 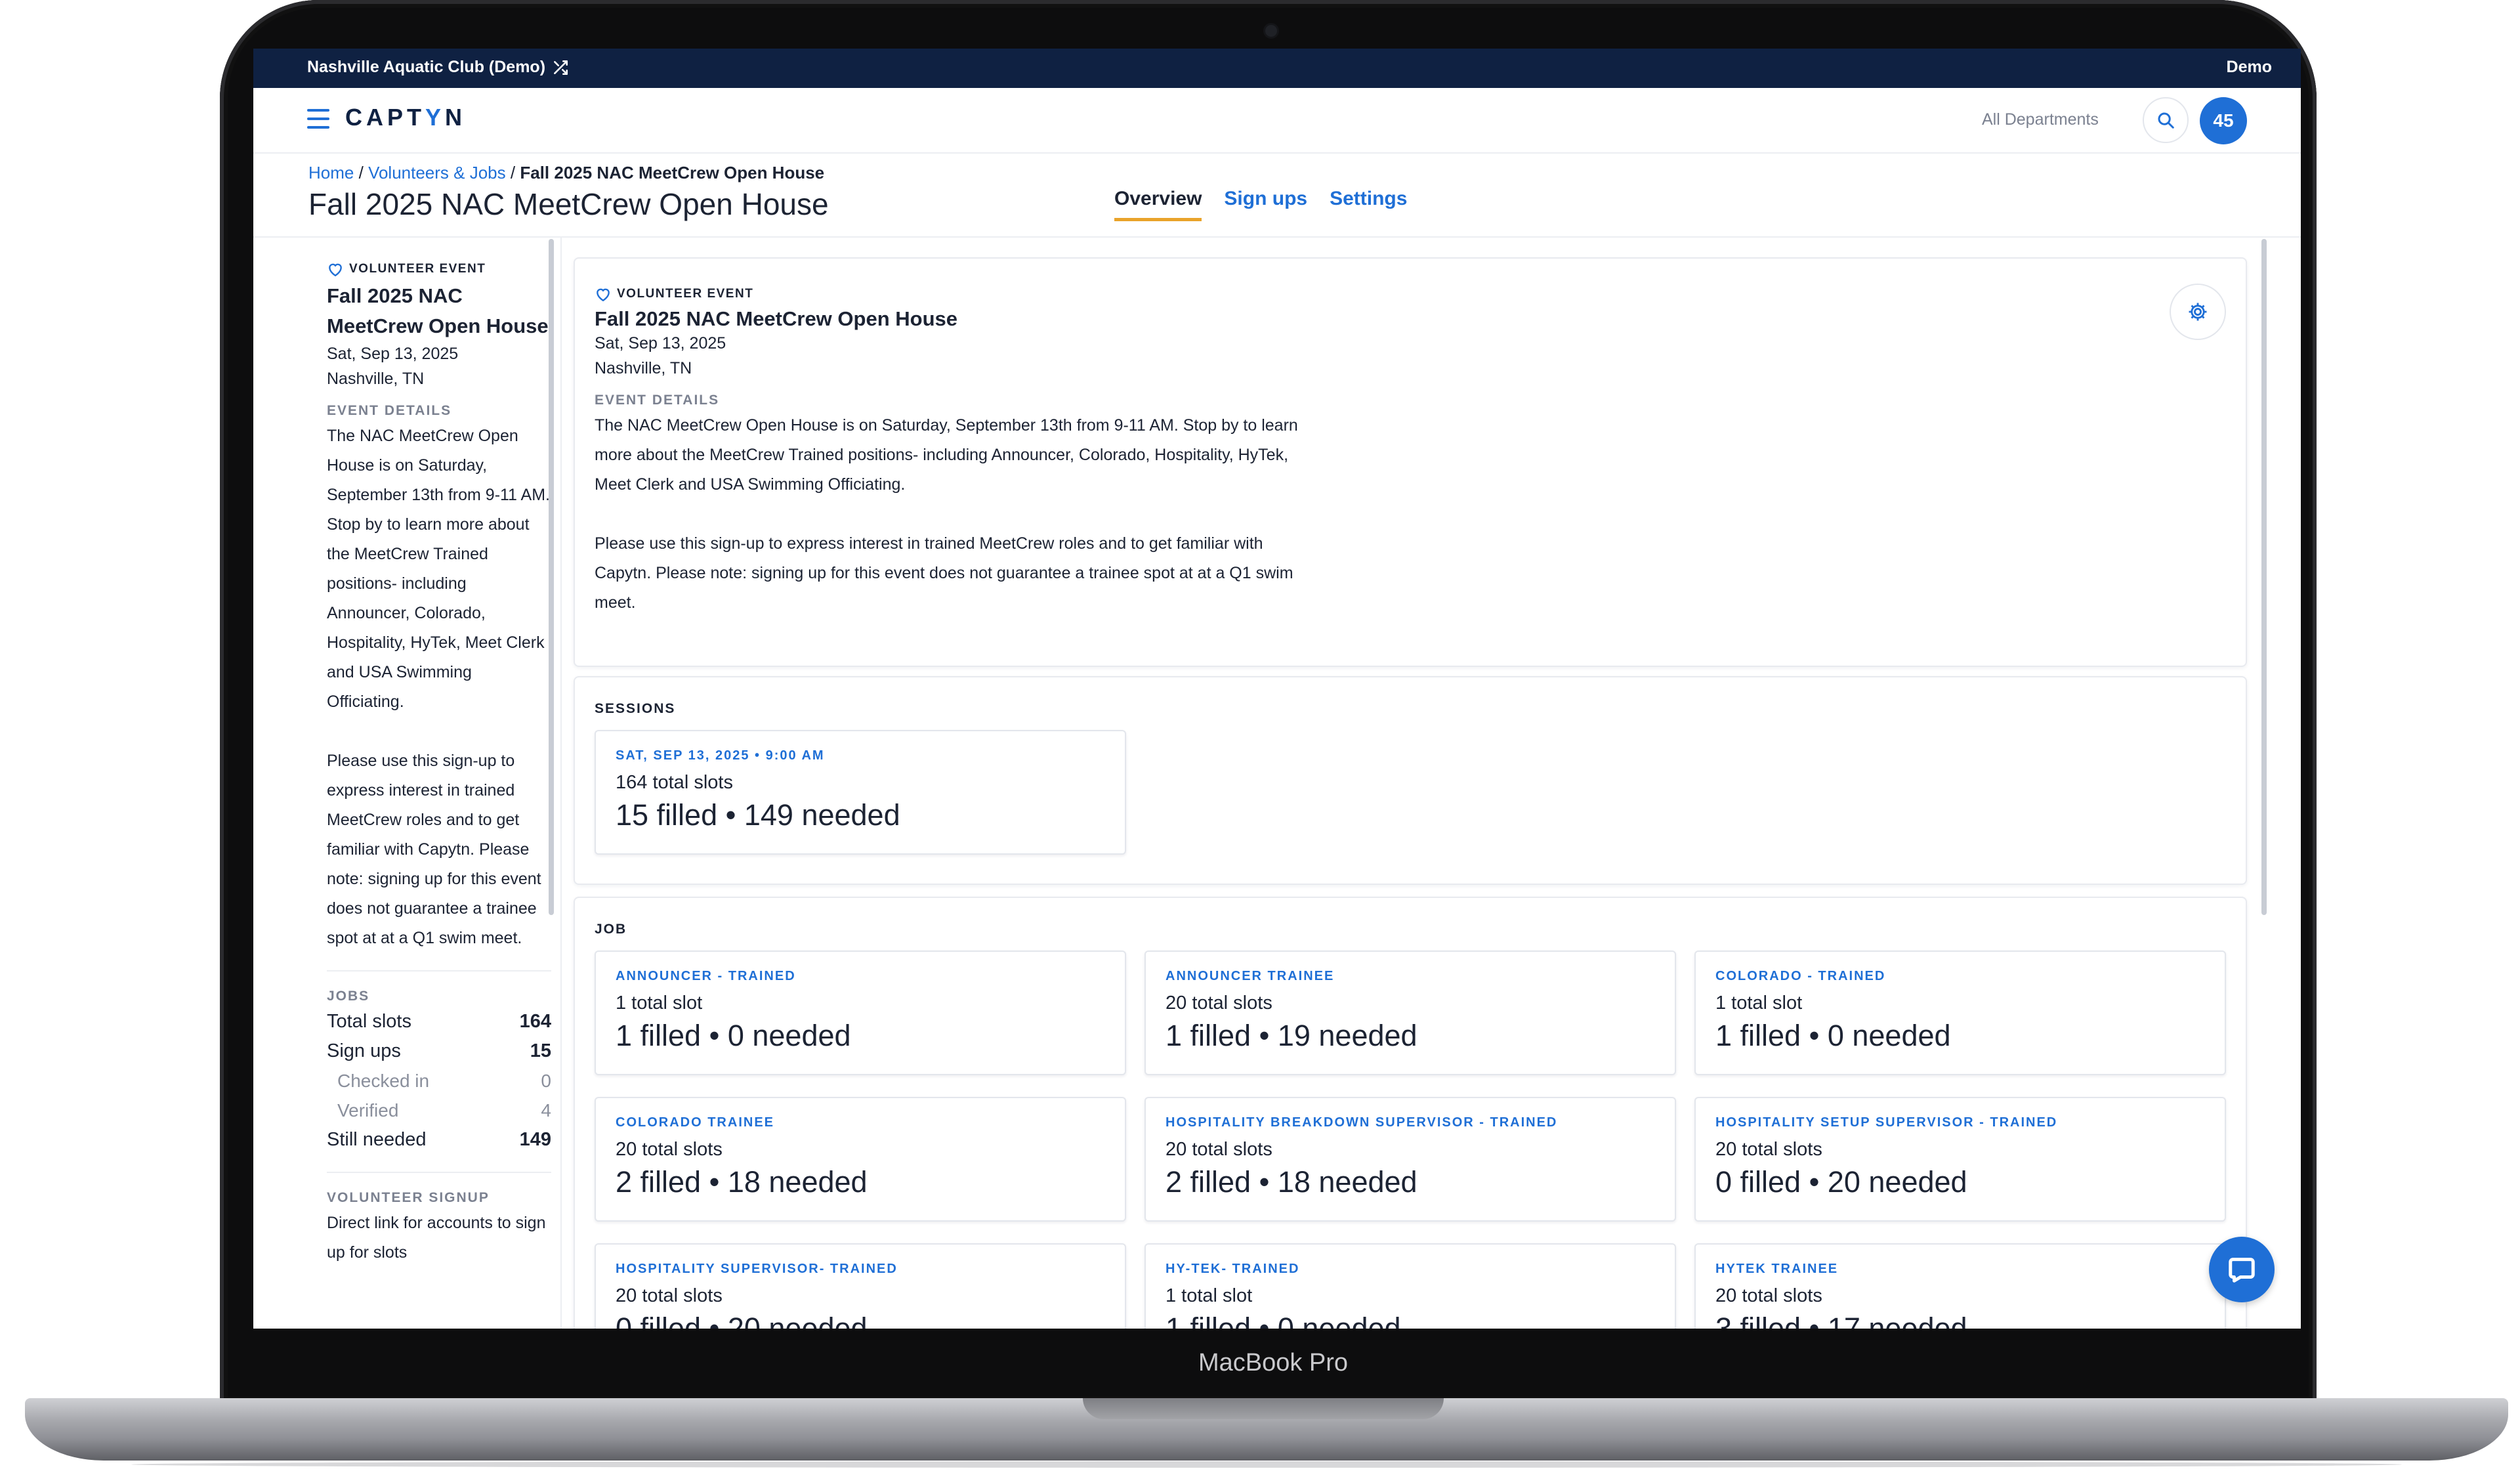 What do you see at coordinates (1777, 1269) in the screenshot?
I see `job-name: HYTEK TRAINEE` at bounding box center [1777, 1269].